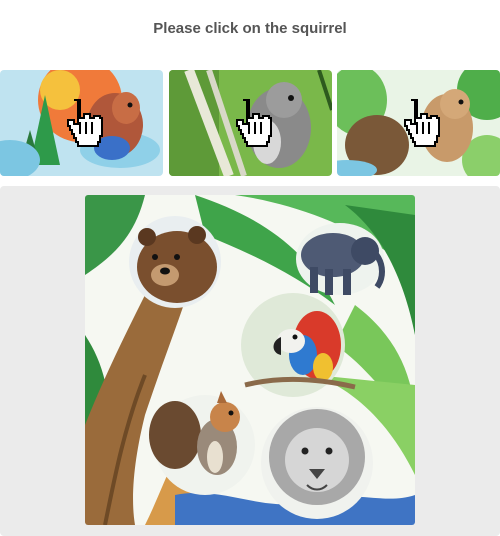 This screenshot has height=536, width=500. I want to click on elephant, so click(340, 259).